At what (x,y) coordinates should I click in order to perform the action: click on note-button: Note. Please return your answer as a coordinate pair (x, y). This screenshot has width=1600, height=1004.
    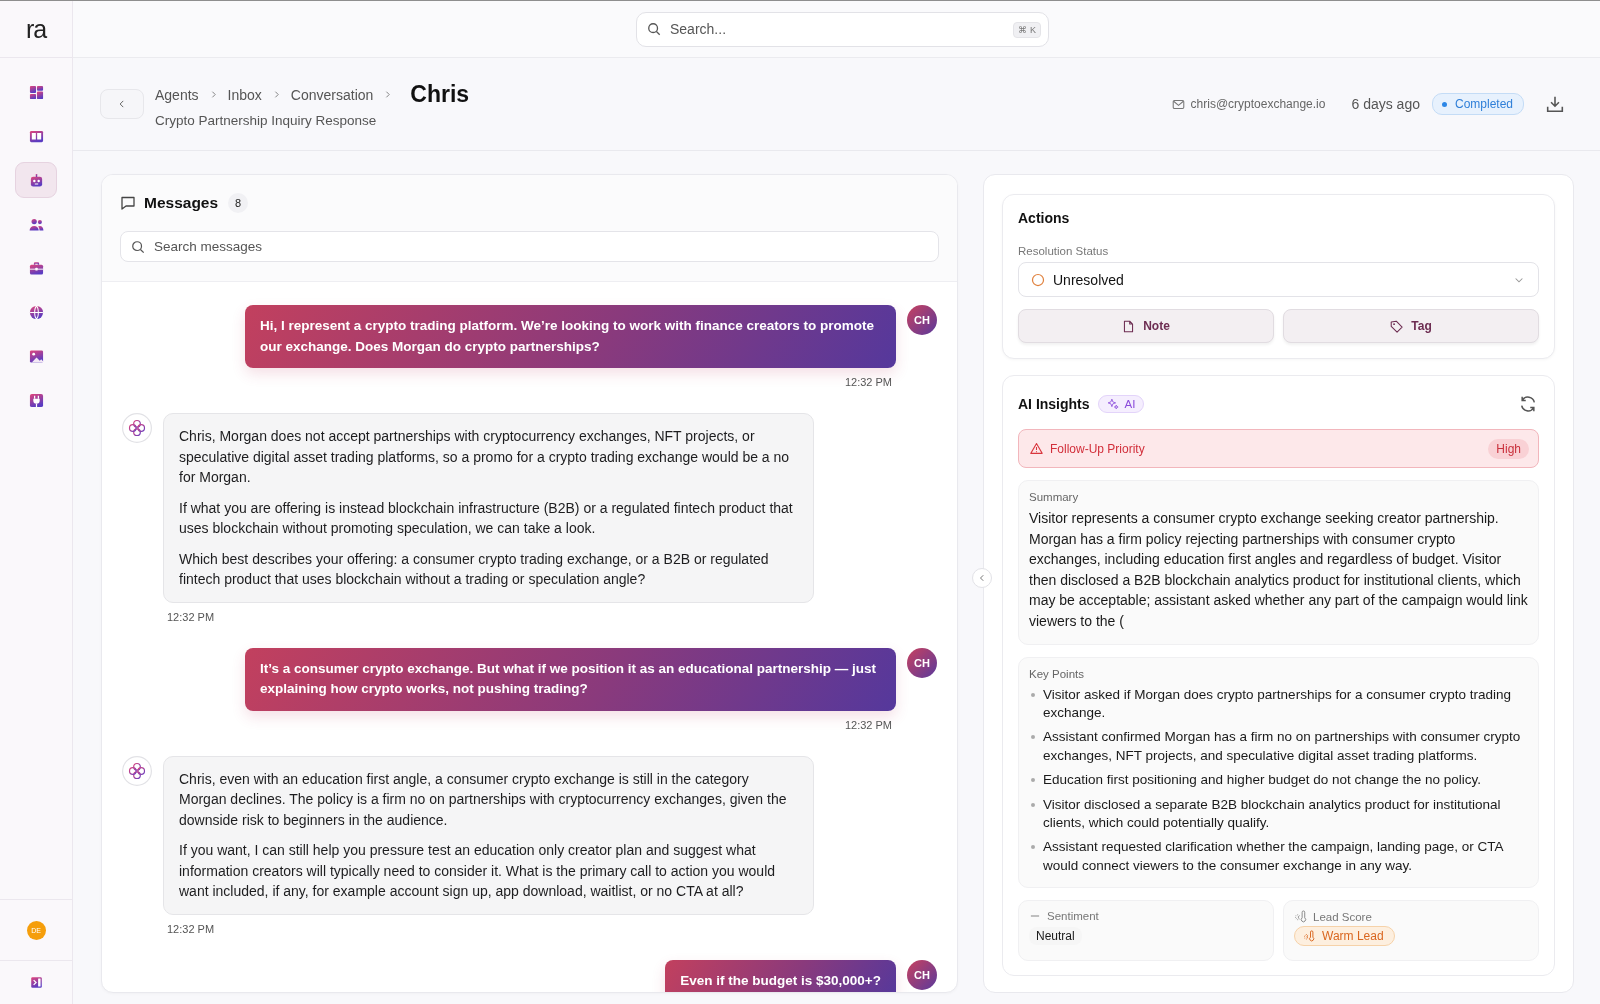
    Looking at the image, I should click on (1146, 326).